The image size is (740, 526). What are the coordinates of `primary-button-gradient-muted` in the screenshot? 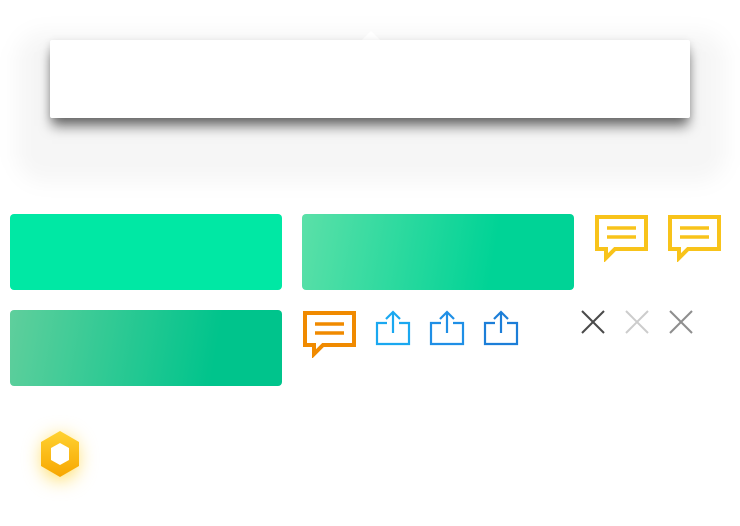 It's located at (146, 348).